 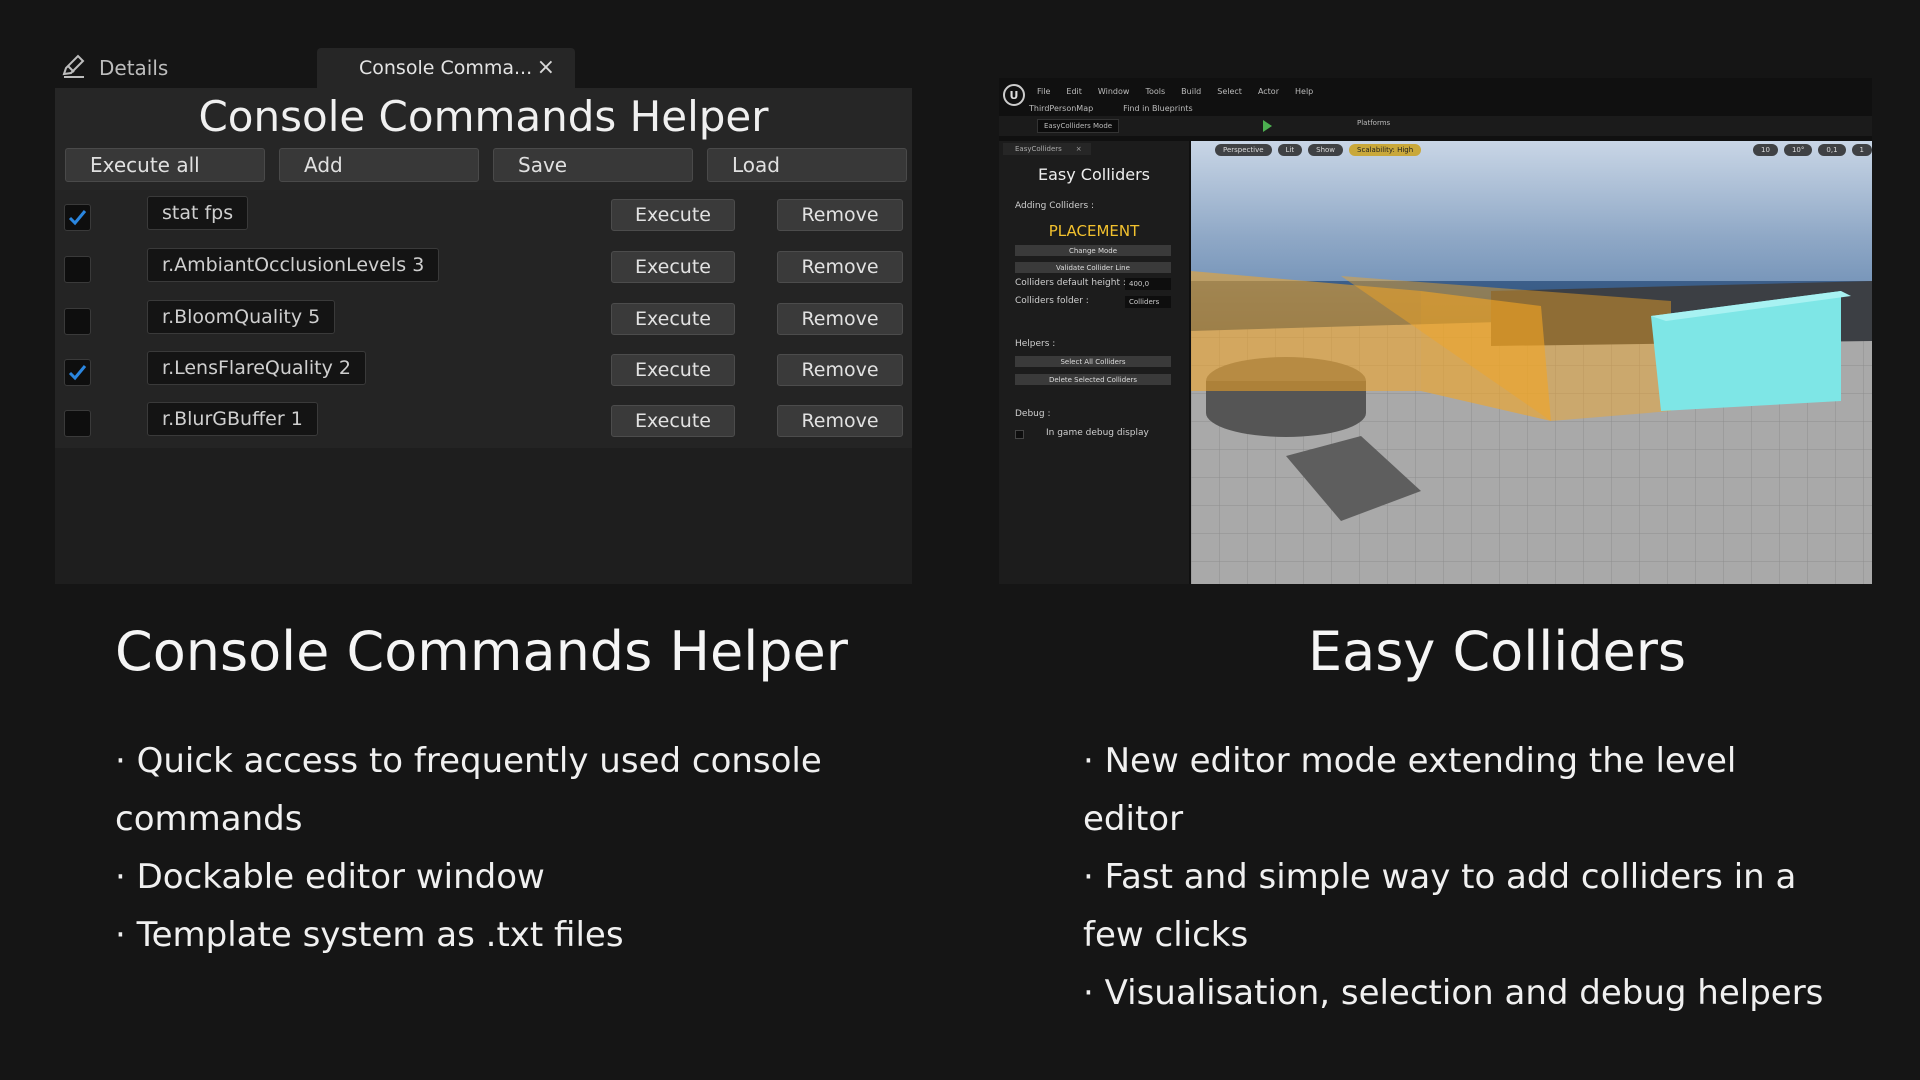 I want to click on menu-select: Select, so click(x=1229, y=91).